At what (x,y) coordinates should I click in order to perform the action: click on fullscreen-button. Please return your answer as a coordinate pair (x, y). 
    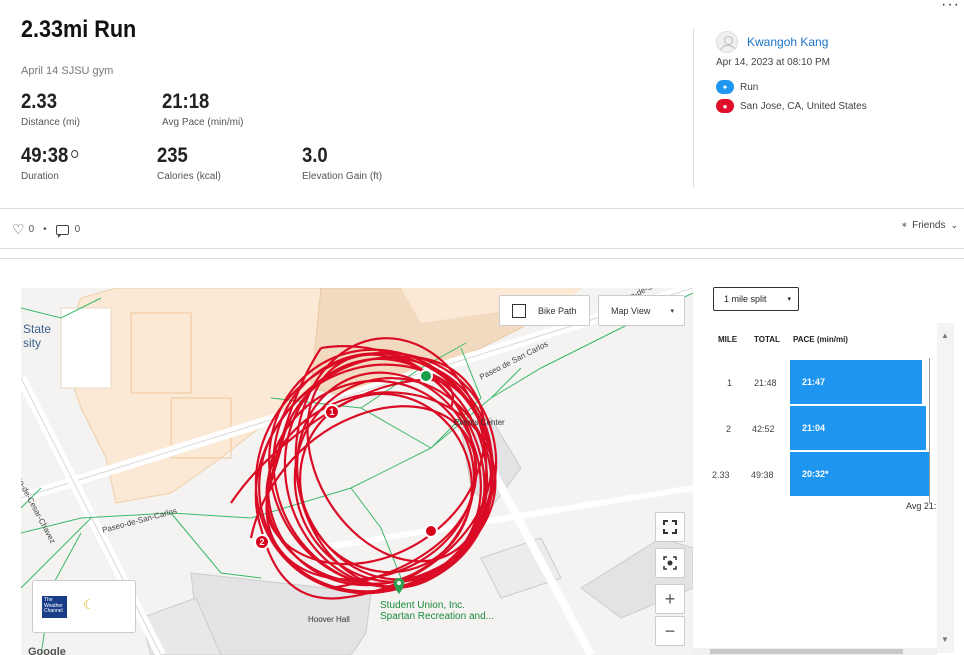
    Looking at the image, I should click on (670, 527).